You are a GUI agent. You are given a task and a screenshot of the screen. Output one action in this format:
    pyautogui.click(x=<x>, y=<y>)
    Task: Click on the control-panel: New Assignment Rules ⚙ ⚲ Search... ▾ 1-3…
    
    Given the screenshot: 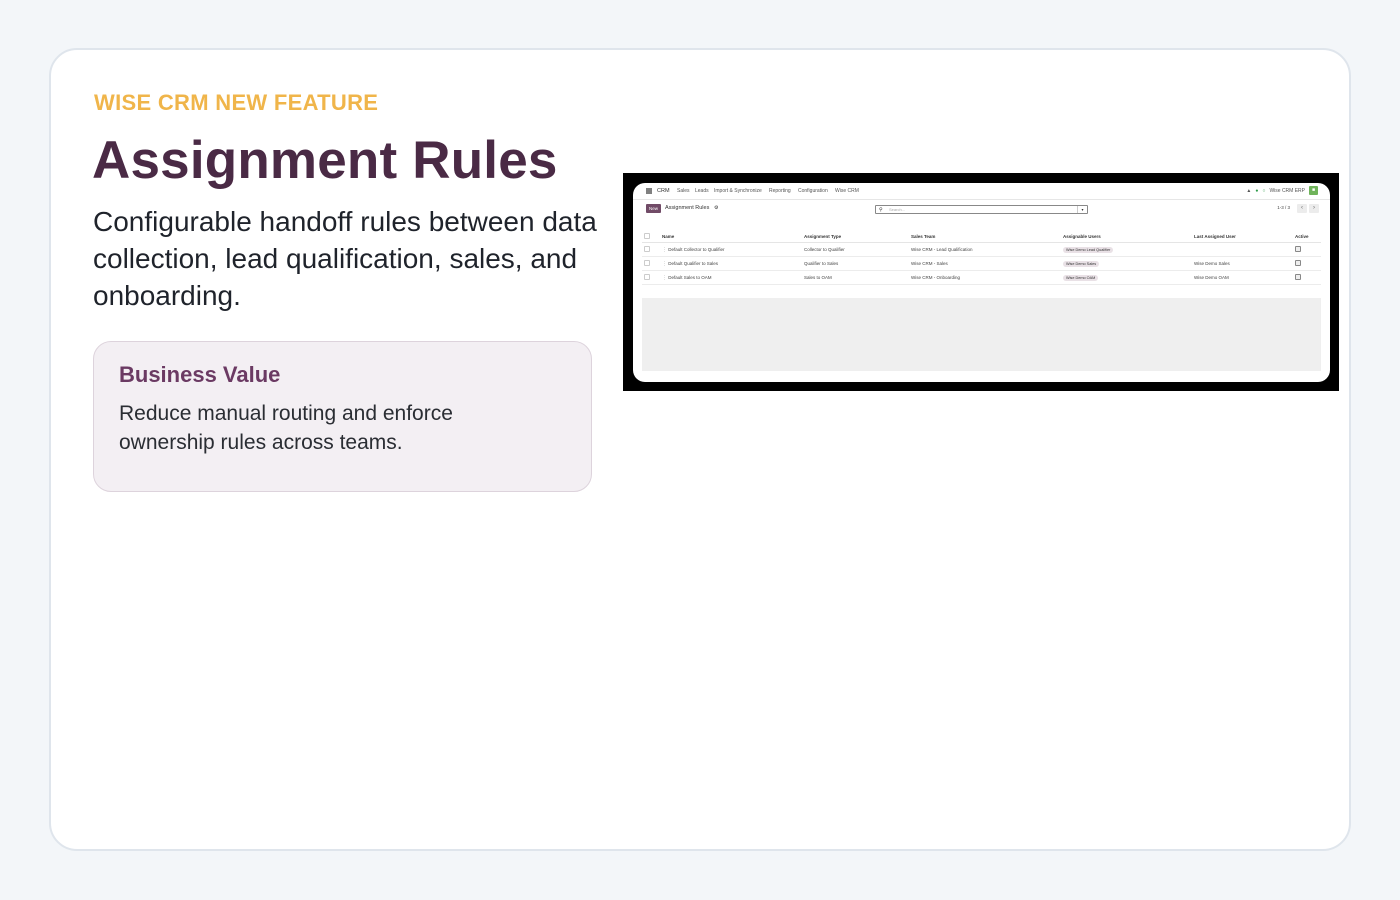 What is the action you would take?
    pyautogui.click(x=981, y=208)
    